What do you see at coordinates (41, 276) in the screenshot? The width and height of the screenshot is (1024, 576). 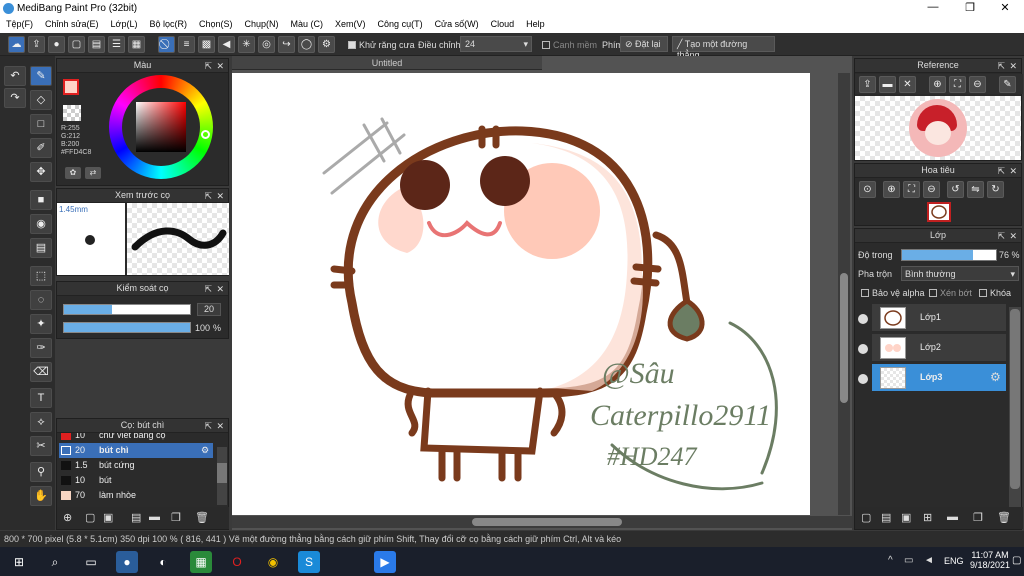 I see `select-tool-icon: ⬚` at bounding box center [41, 276].